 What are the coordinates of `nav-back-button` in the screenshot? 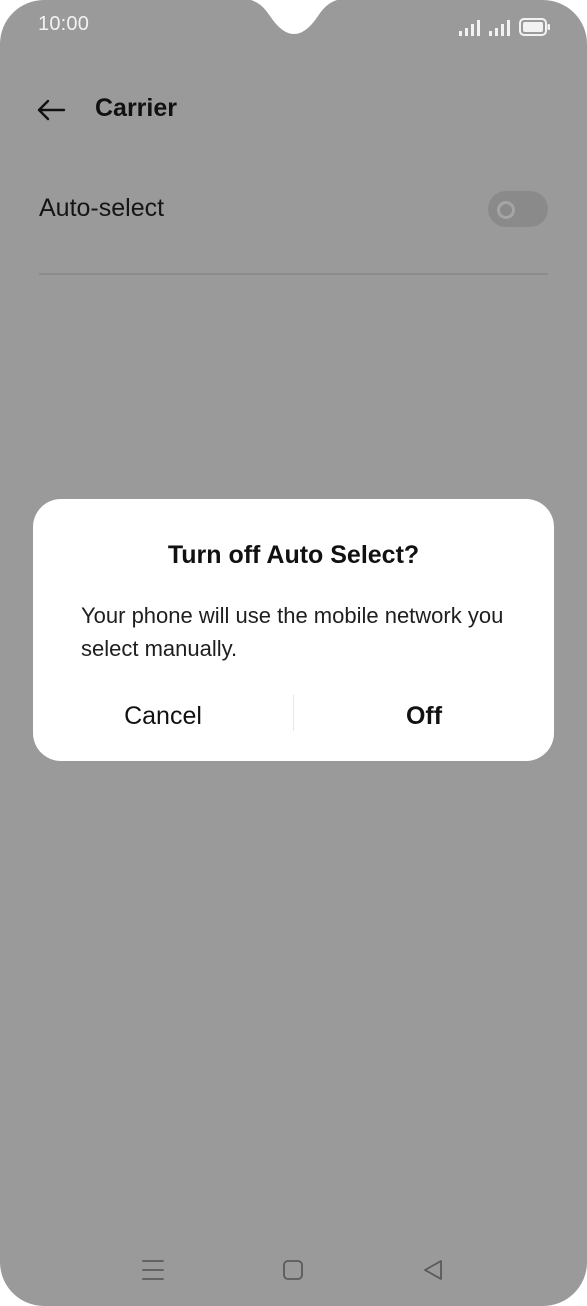 It's located at (433, 1270).